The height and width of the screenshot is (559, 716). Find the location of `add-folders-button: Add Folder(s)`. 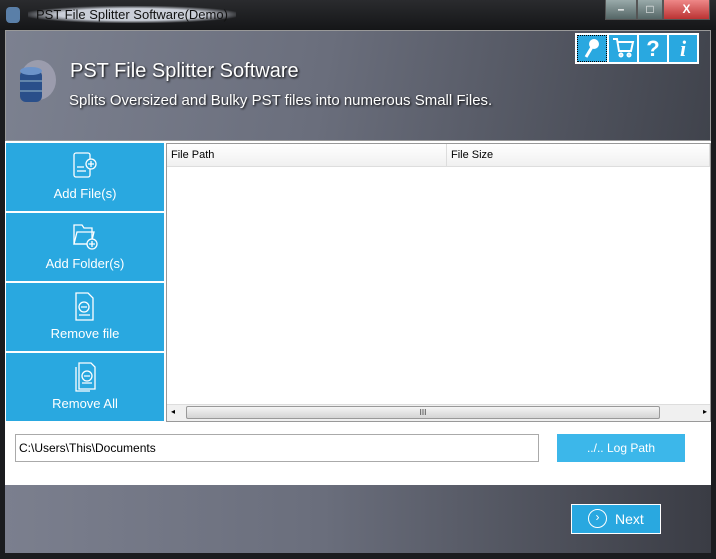

add-folders-button: Add Folder(s) is located at coordinates (85, 247).